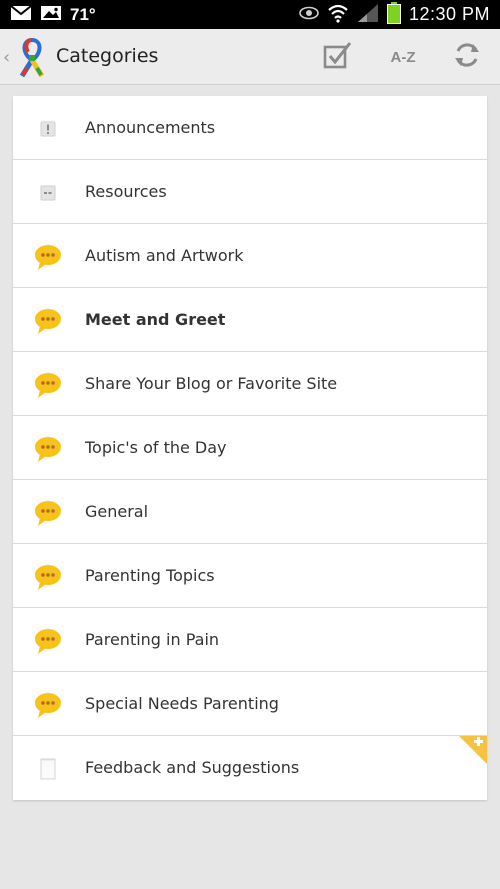 This screenshot has height=889, width=500. I want to click on note-page-icon, so click(48, 769).